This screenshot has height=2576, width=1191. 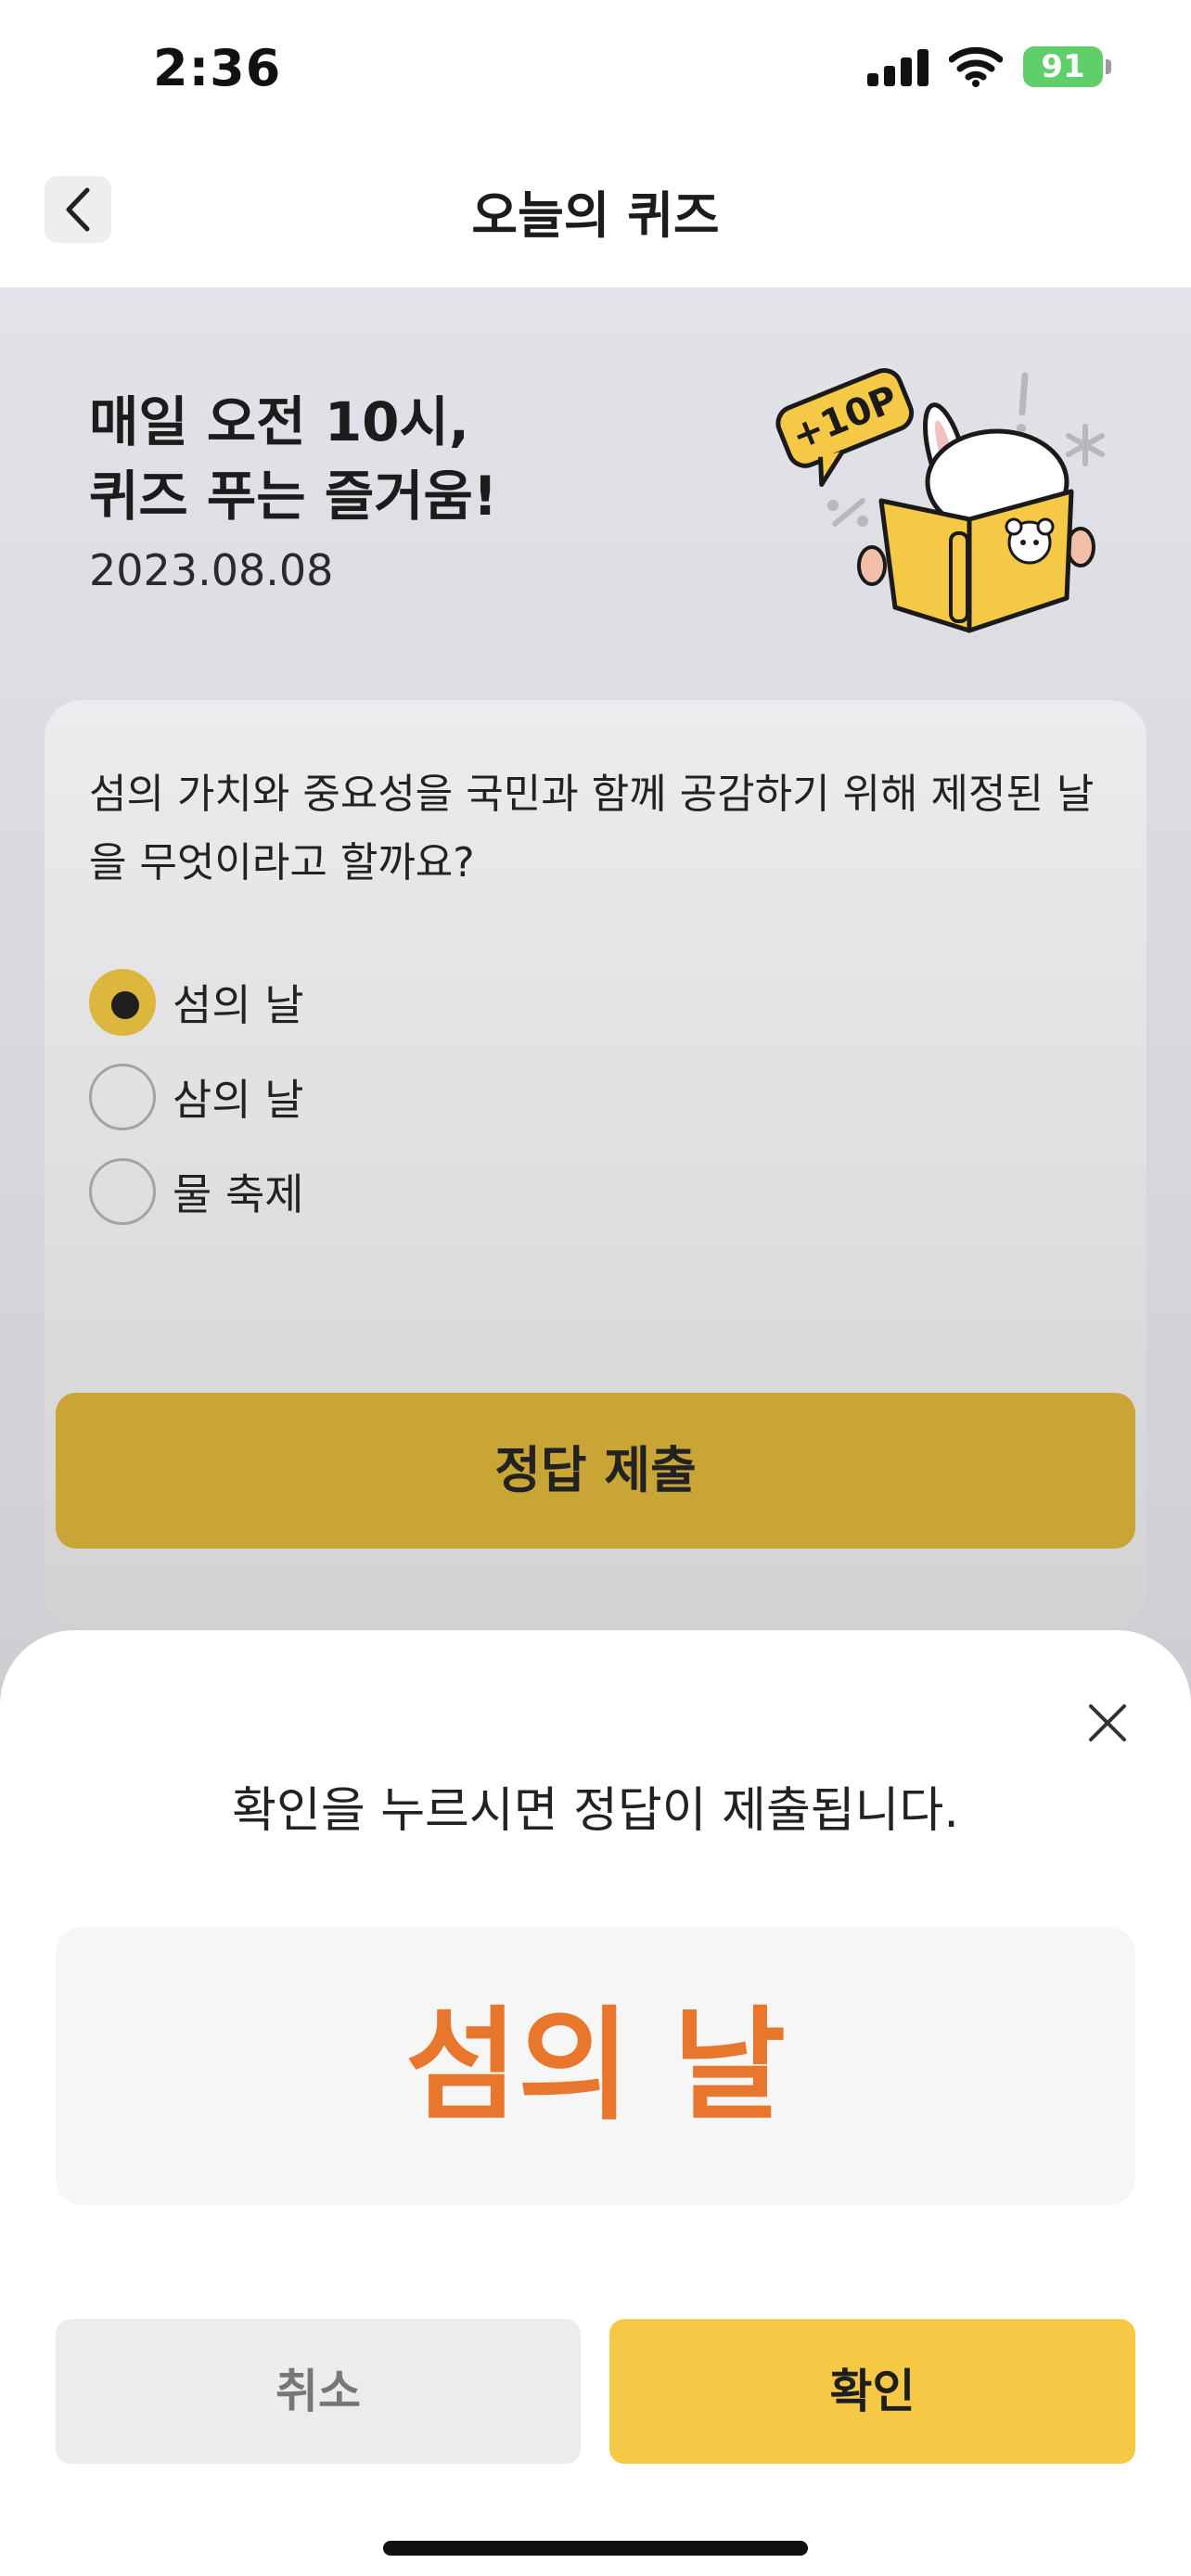 What do you see at coordinates (211, 570) in the screenshot?
I see `quiz-date: 2023.08.08` at bounding box center [211, 570].